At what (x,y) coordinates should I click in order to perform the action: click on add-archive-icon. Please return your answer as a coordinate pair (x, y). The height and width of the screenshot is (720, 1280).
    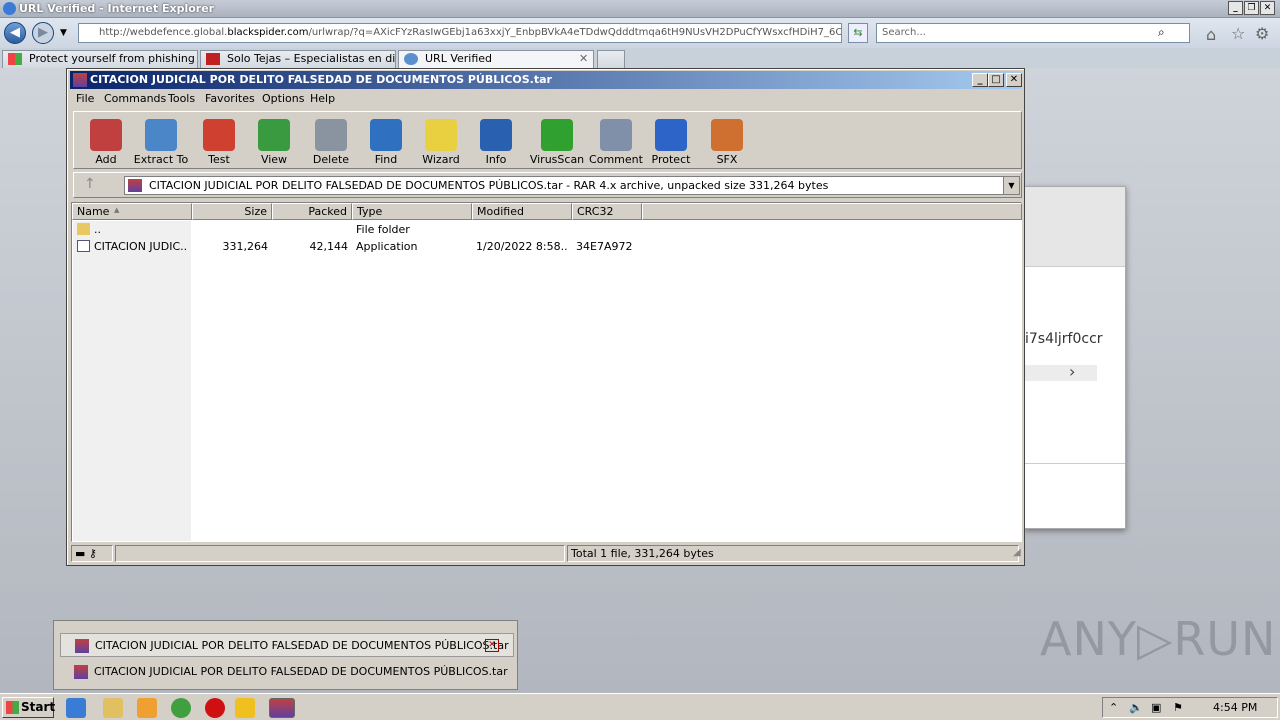
    Looking at the image, I should click on (106, 135).